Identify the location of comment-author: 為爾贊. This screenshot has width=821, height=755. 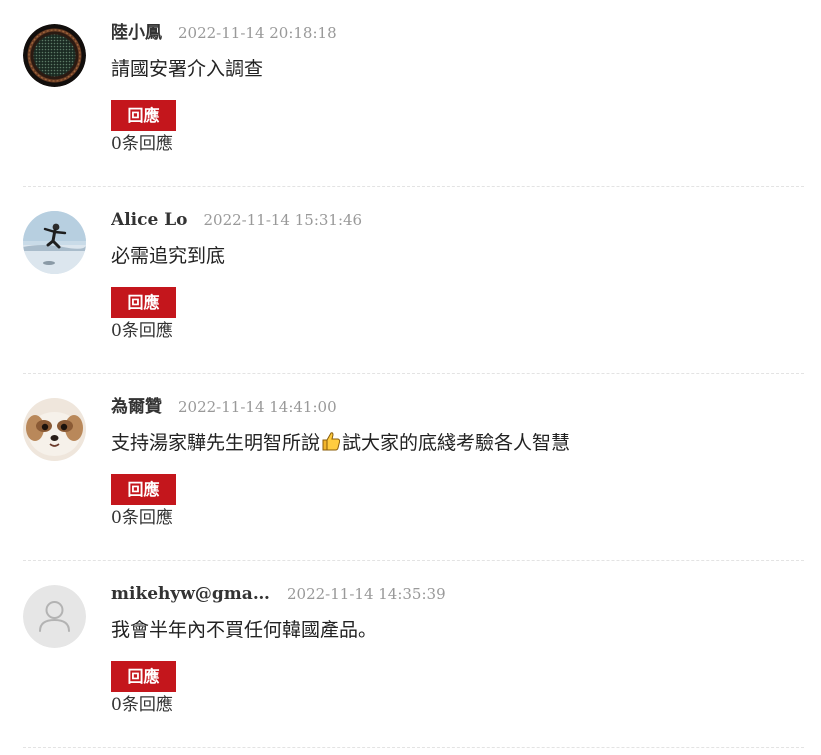
(136, 407).